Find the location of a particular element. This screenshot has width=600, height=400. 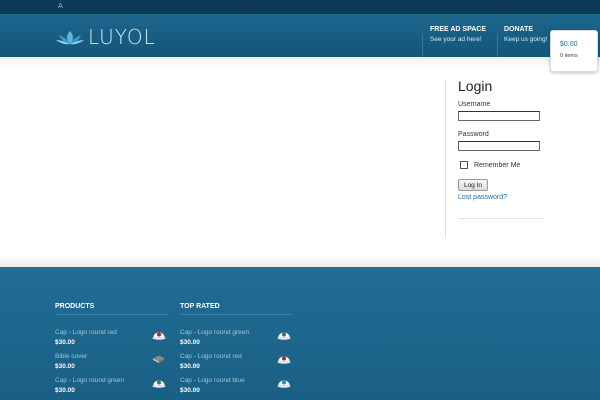

cart-total: $0.00 is located at coordinates (569, 44).